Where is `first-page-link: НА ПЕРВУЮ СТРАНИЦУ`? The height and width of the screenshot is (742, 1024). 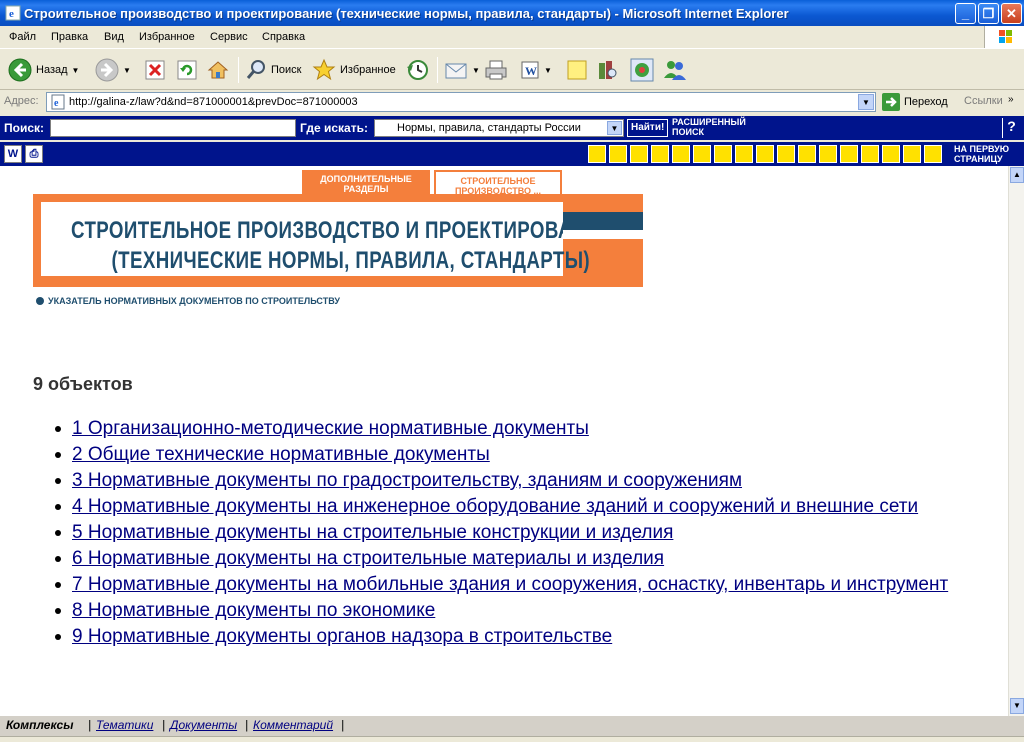 first-page-link: НА ПЕРВУЮ СТРАНИЦУ is located at coordinates (981, 154).